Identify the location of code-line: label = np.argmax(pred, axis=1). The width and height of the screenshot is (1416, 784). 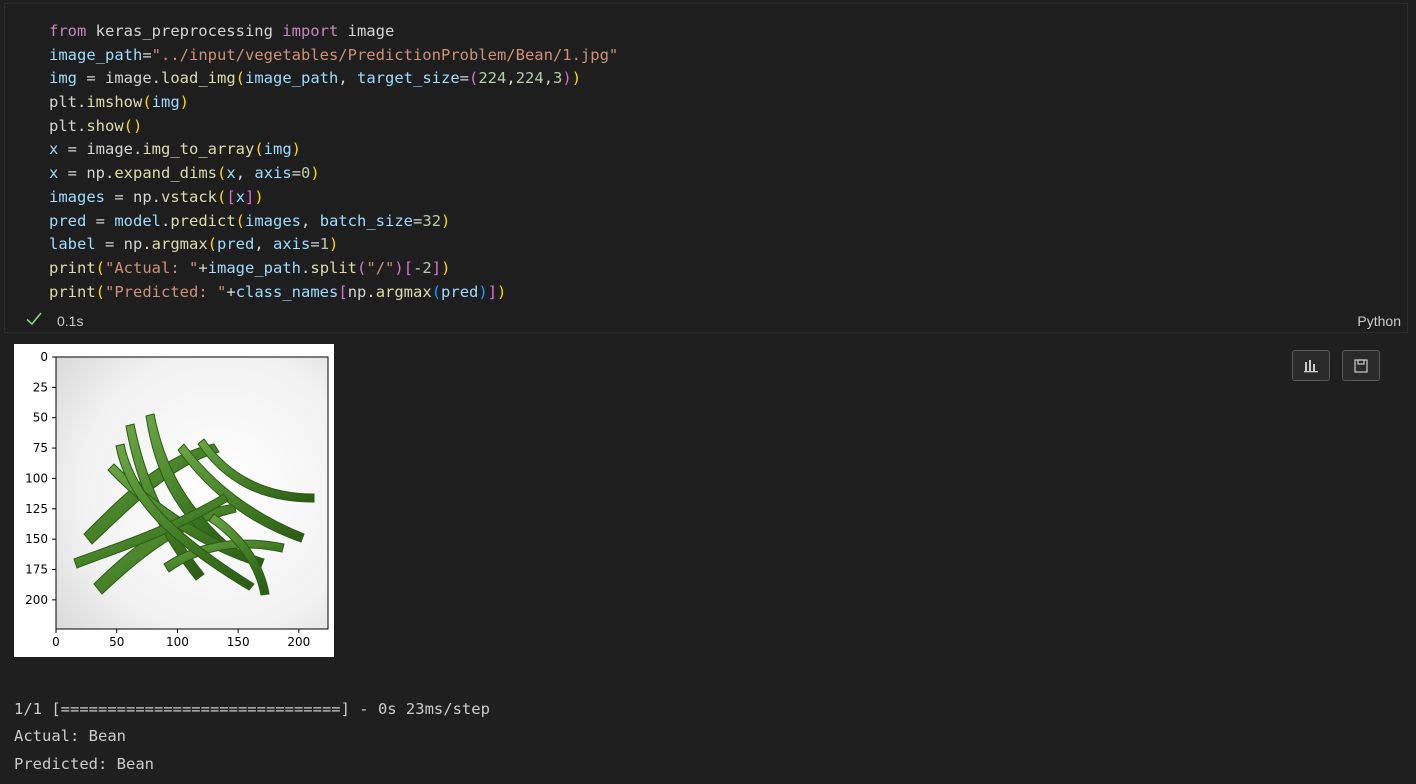
(333, 245).